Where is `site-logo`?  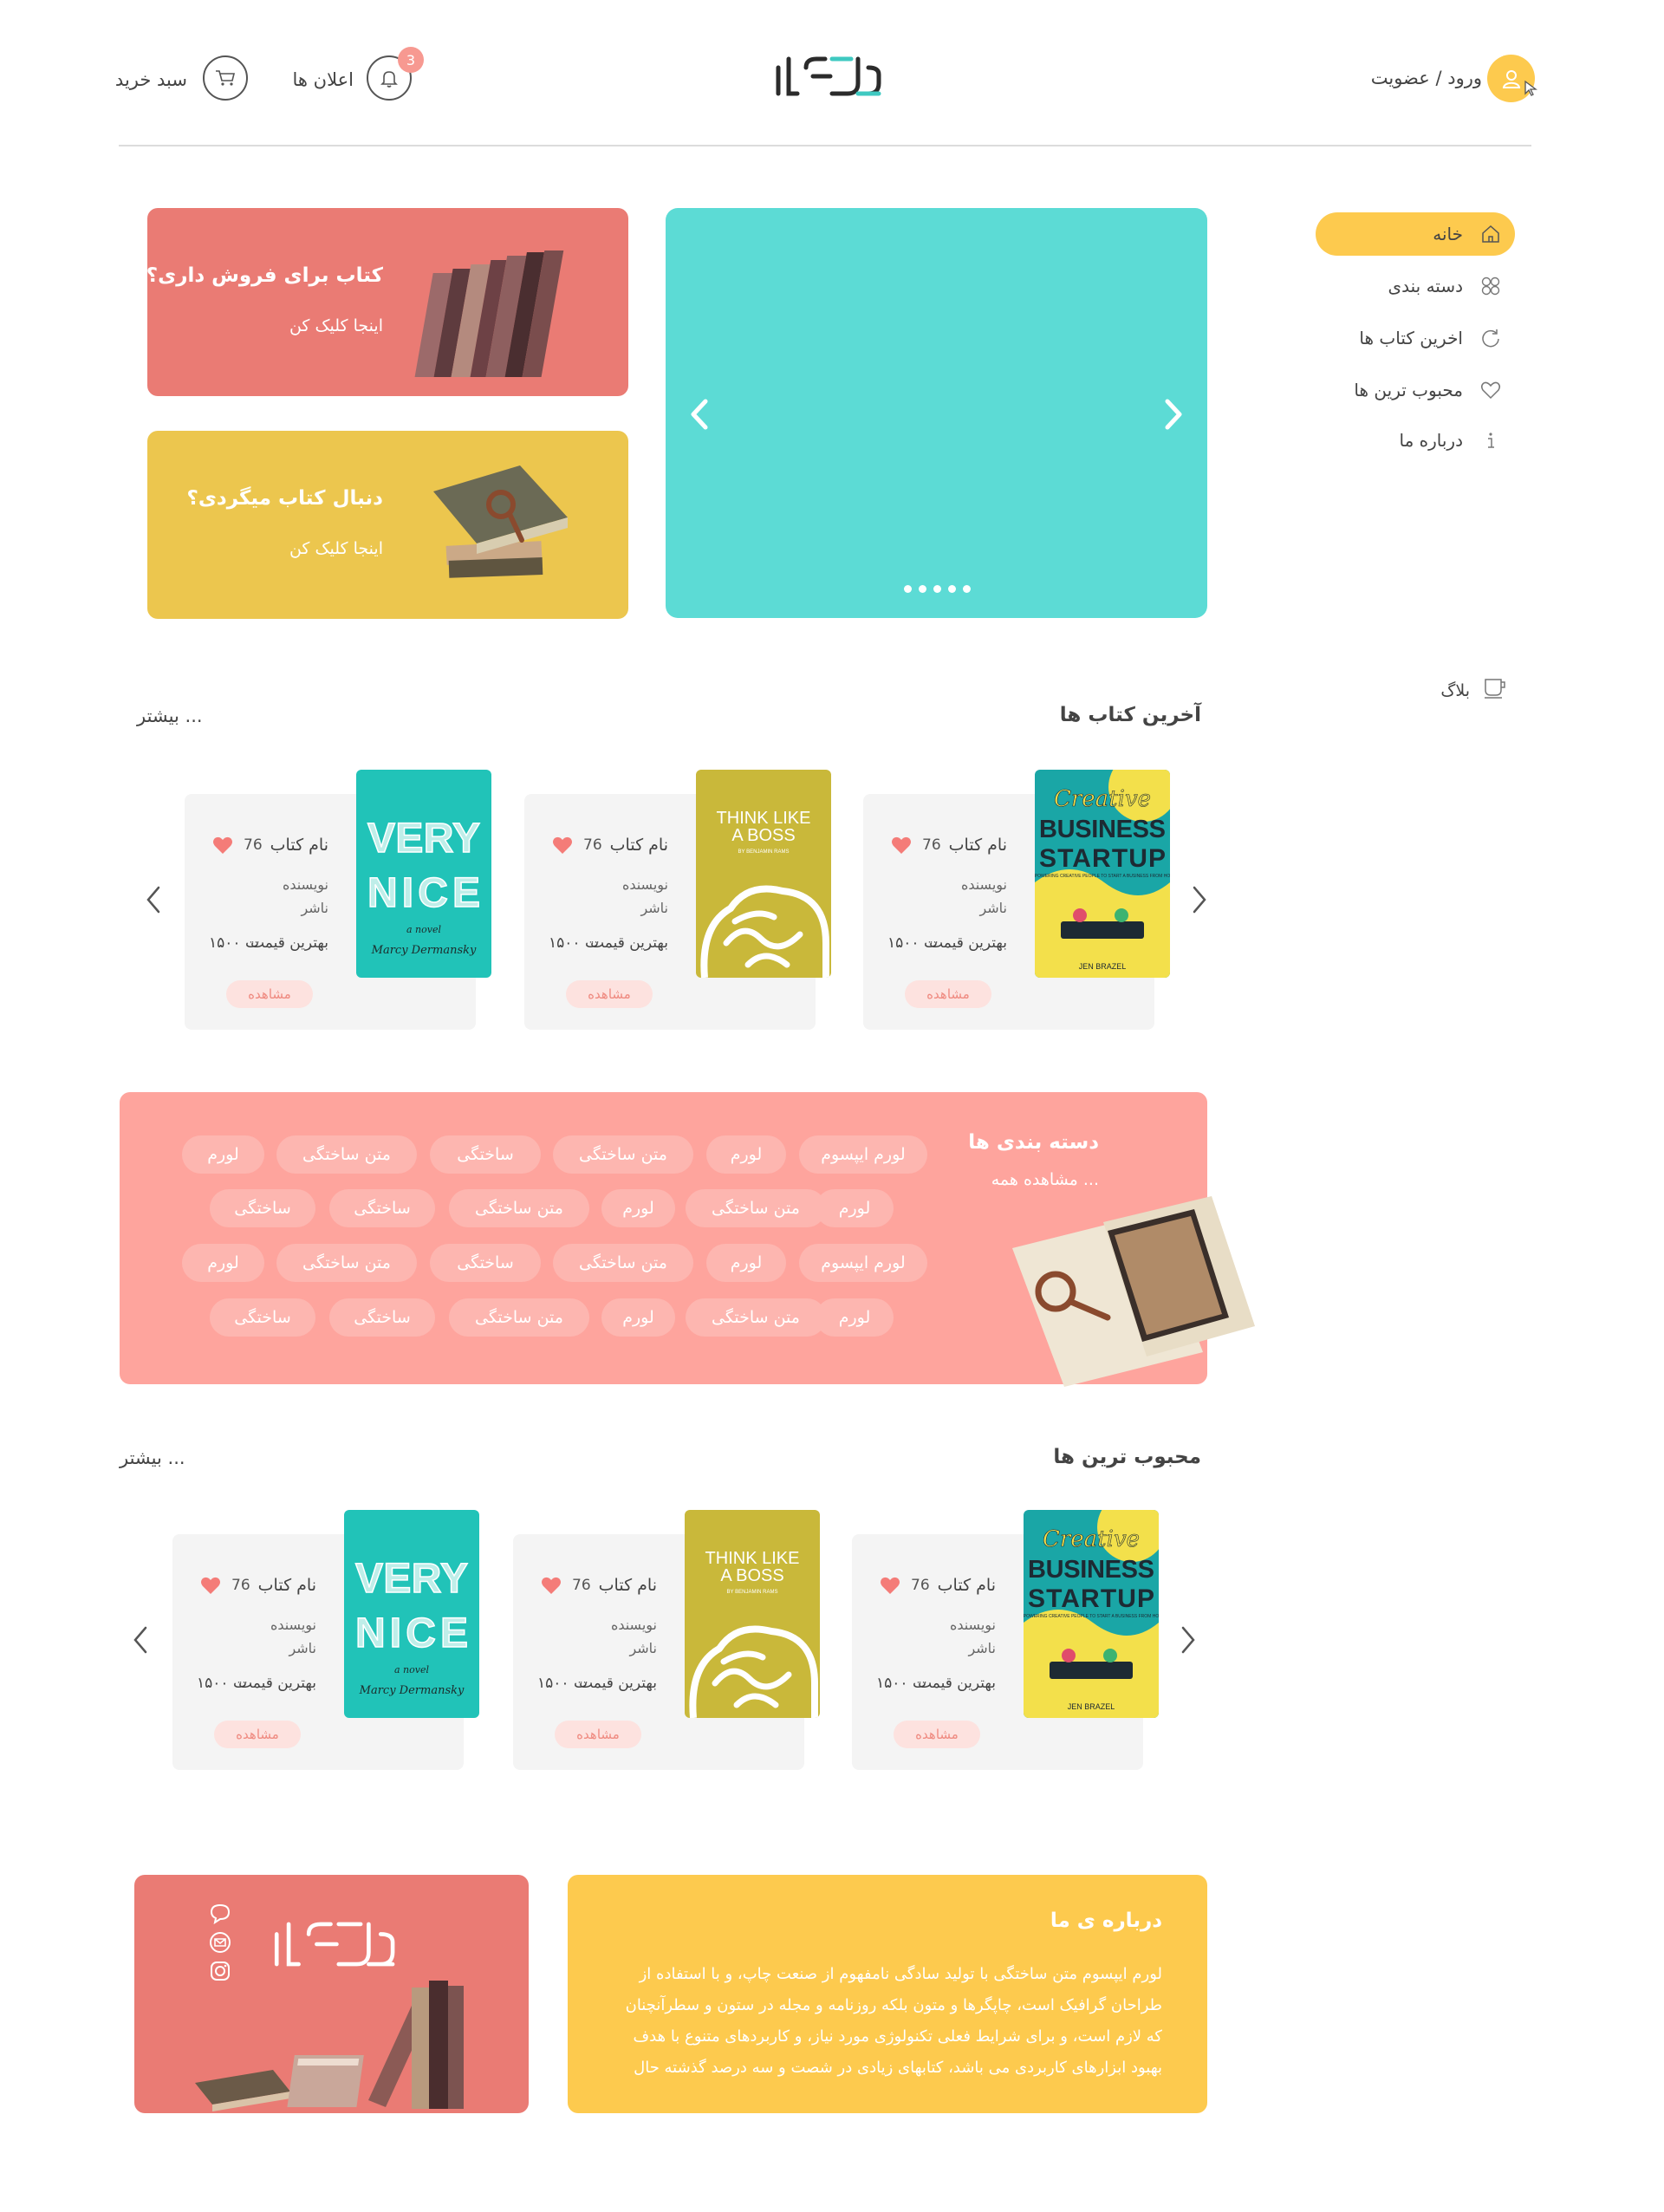 site-logo is located at coordinates (827, 76).